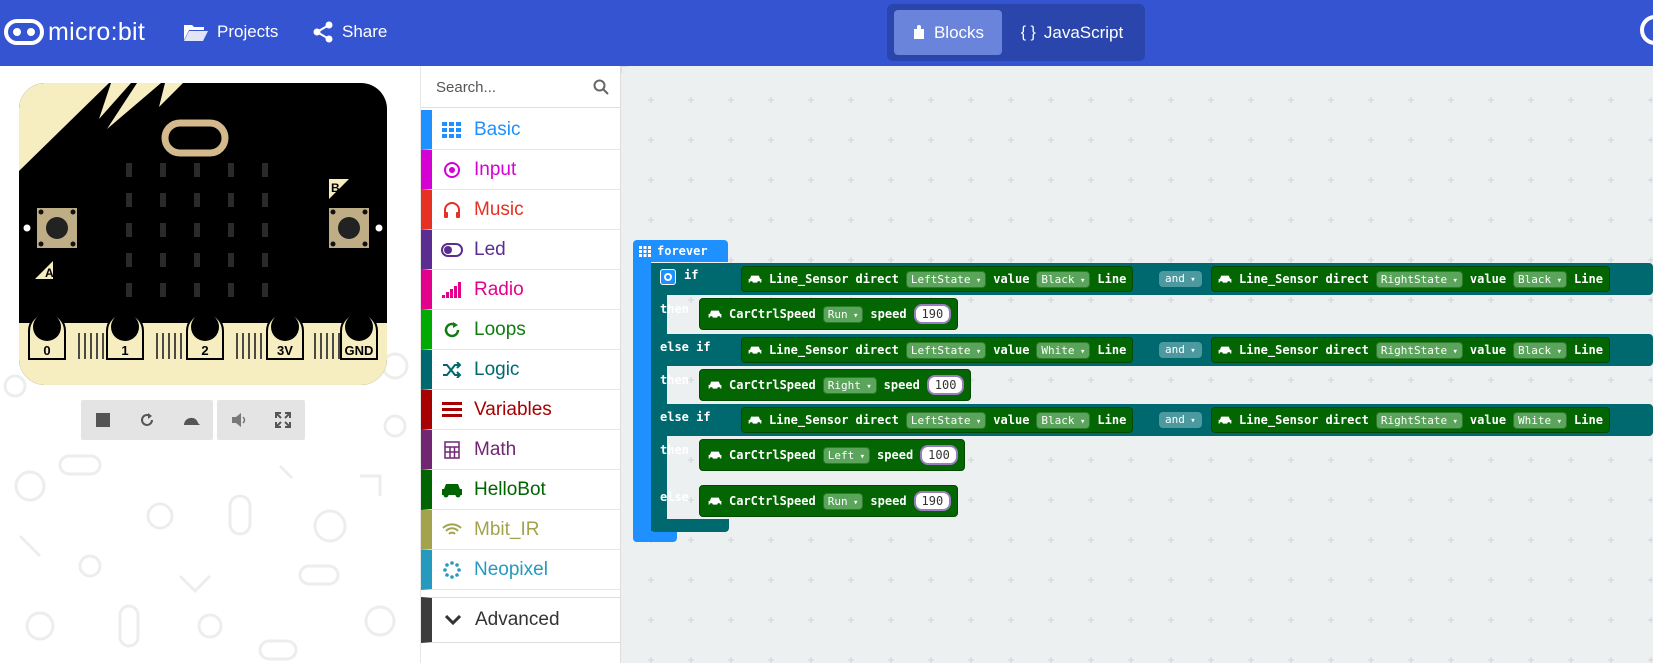 The height and width of the screenshot is (663, 1653). Describe the element at coordinates (349, 228) in the screenshot. I see `button-b` at that location.